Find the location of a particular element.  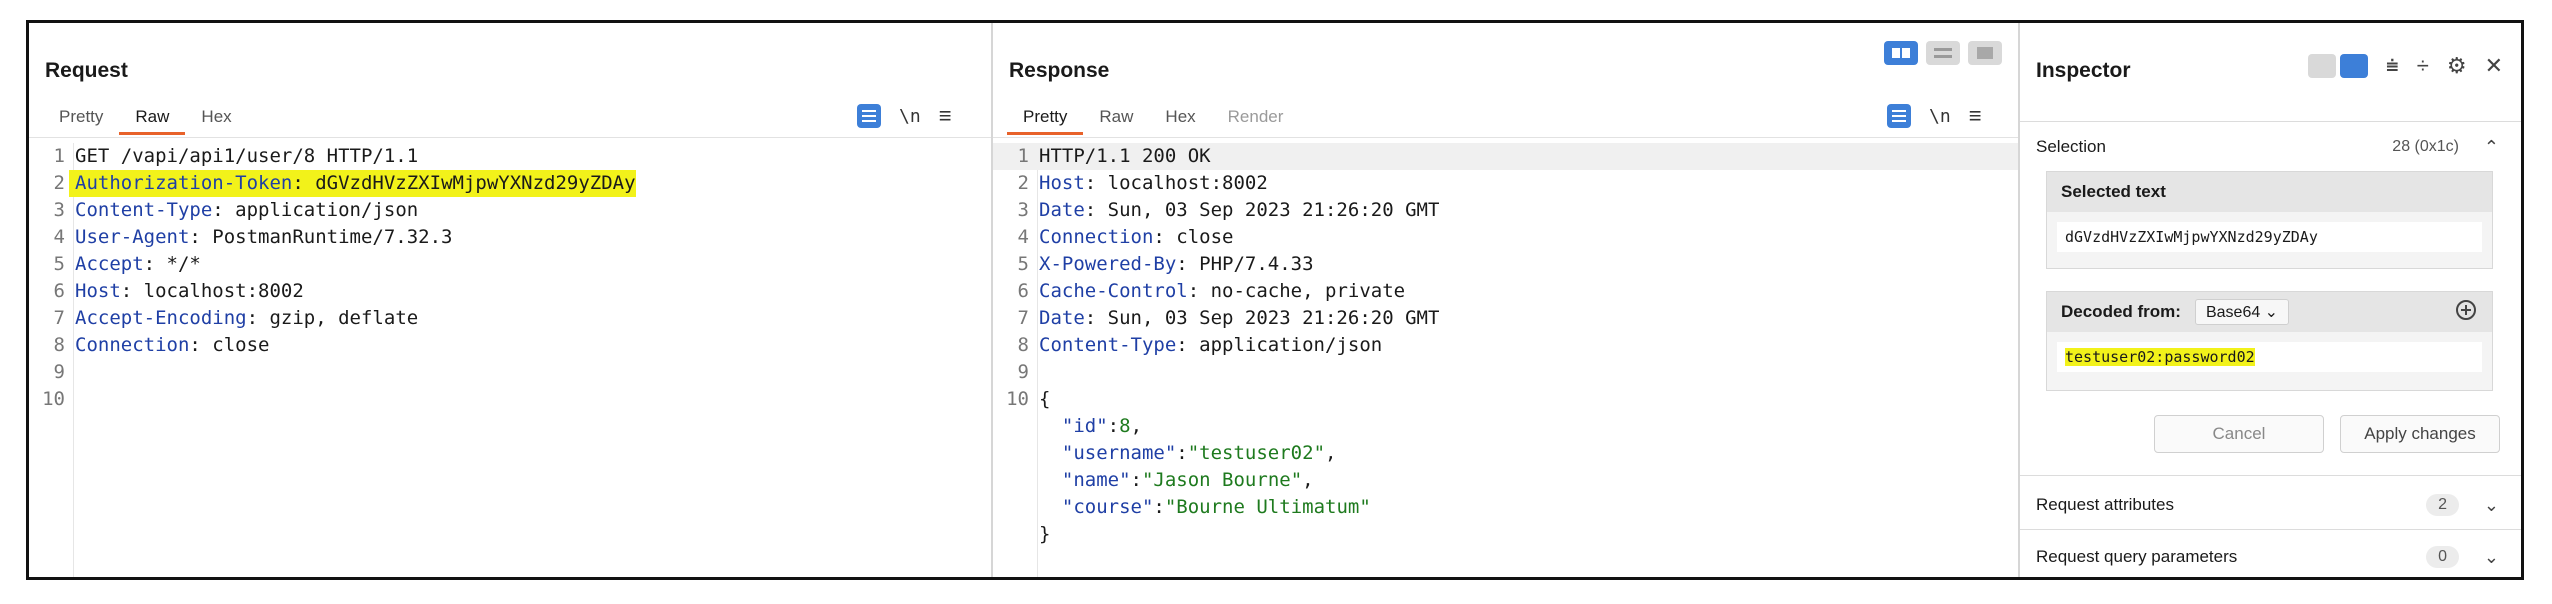

line-number: 9 is located at coordinates (1023, 372).